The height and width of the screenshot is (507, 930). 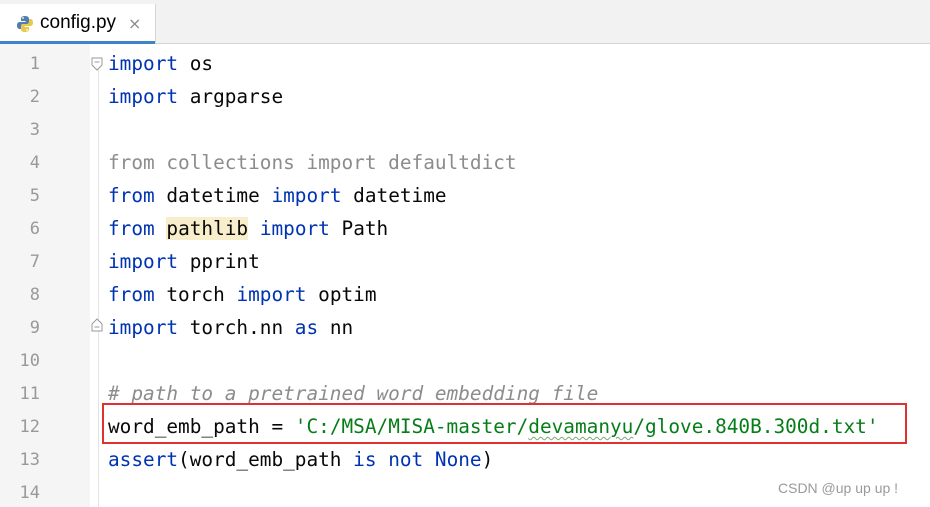 I want to click on code-line-8: from torch import optim, so click(x=242, y=295).